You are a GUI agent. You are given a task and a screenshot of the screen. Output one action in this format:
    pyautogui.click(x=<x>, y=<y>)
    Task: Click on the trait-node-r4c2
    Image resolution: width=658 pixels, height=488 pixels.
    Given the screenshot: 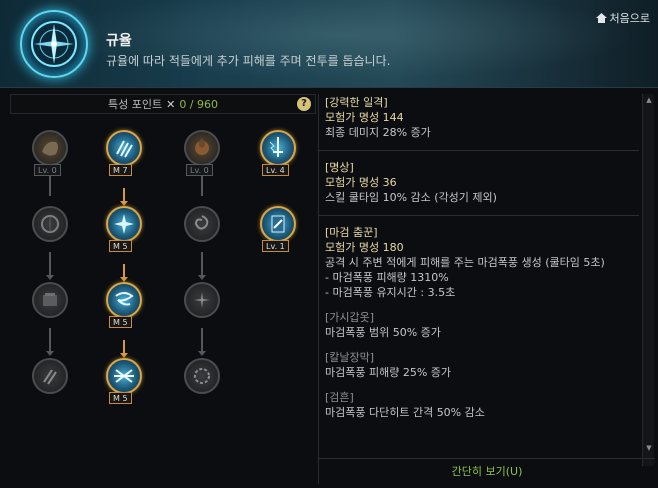 What is the action you would take?
    pyautogui.click(x=124, y=376)
    